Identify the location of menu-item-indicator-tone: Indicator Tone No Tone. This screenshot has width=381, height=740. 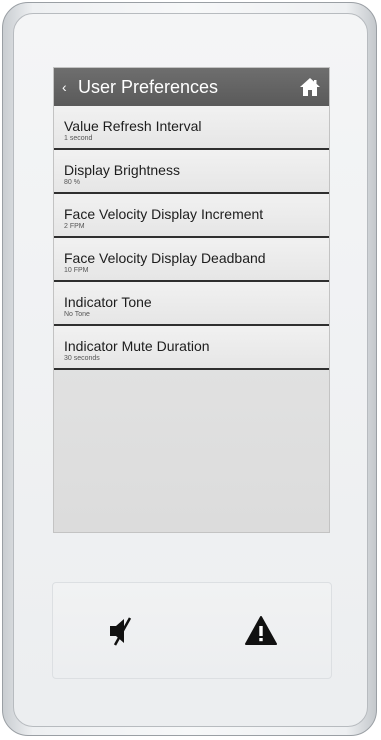
(191, 304).